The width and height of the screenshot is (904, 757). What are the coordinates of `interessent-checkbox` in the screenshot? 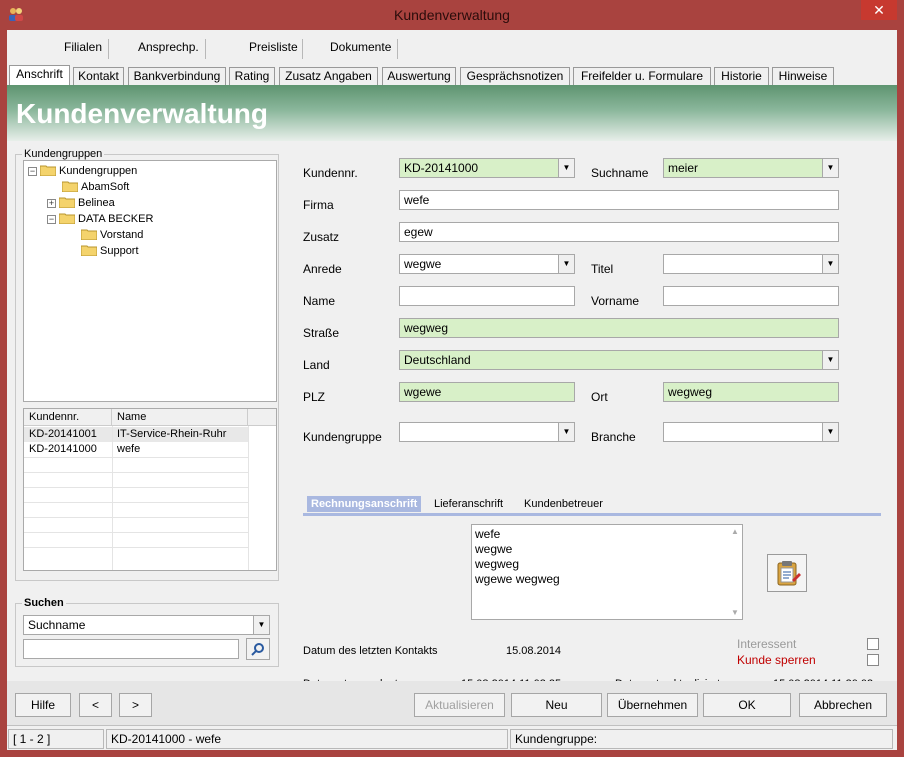 It's located at (873, 644).